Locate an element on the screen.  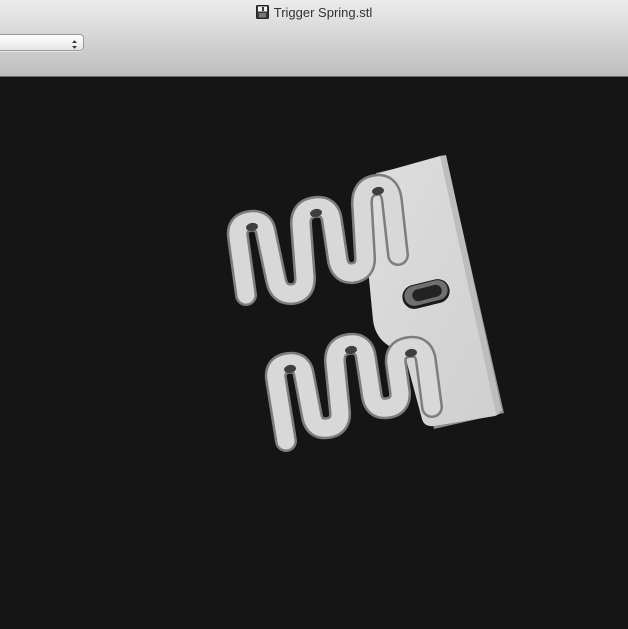
window-title: Trigger Spring.stl is located at coordinates (314, 12).